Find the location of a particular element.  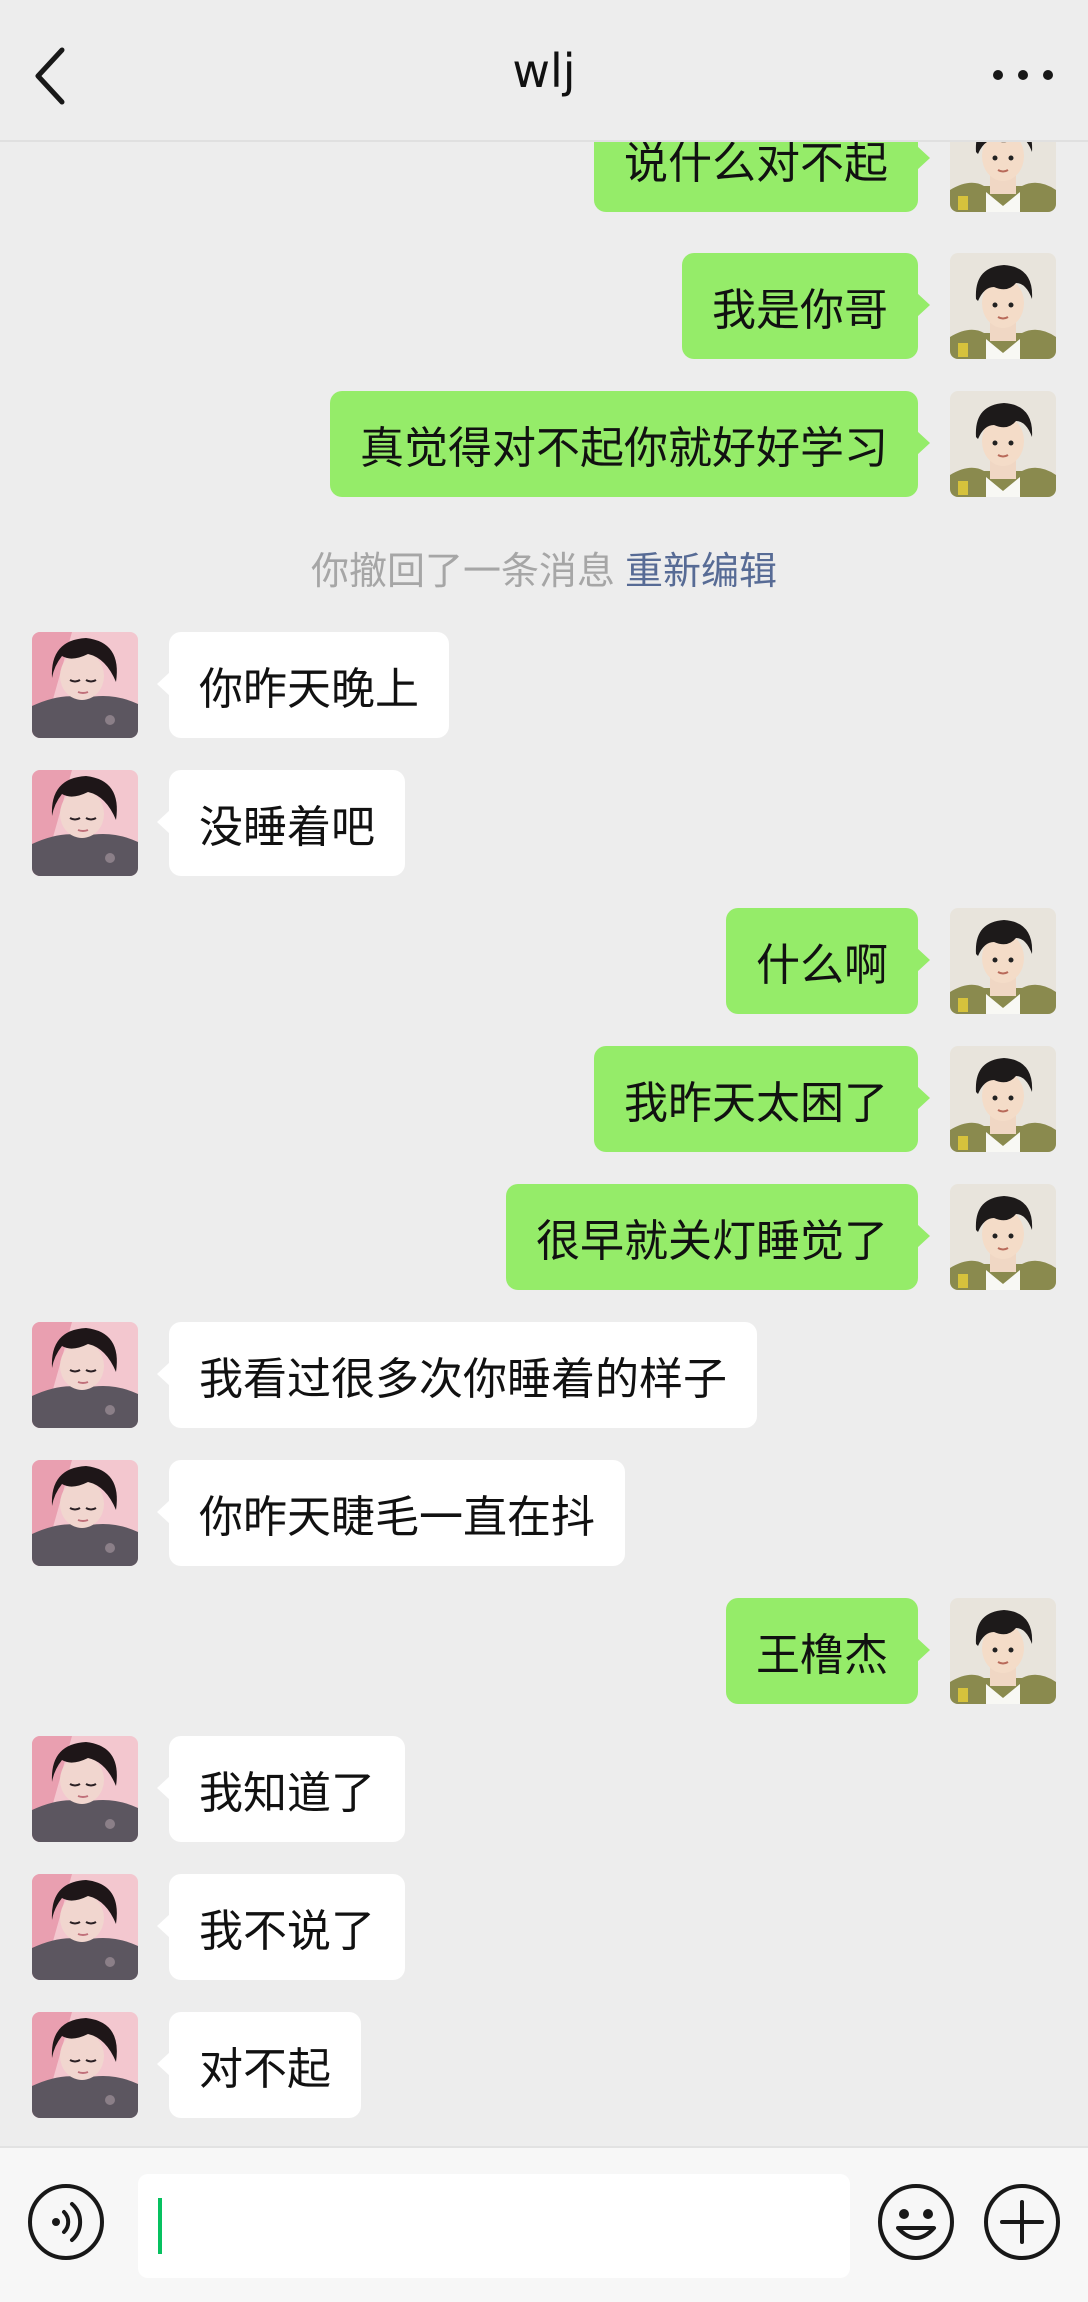

voice-button is located at coordinates (66, 2222).